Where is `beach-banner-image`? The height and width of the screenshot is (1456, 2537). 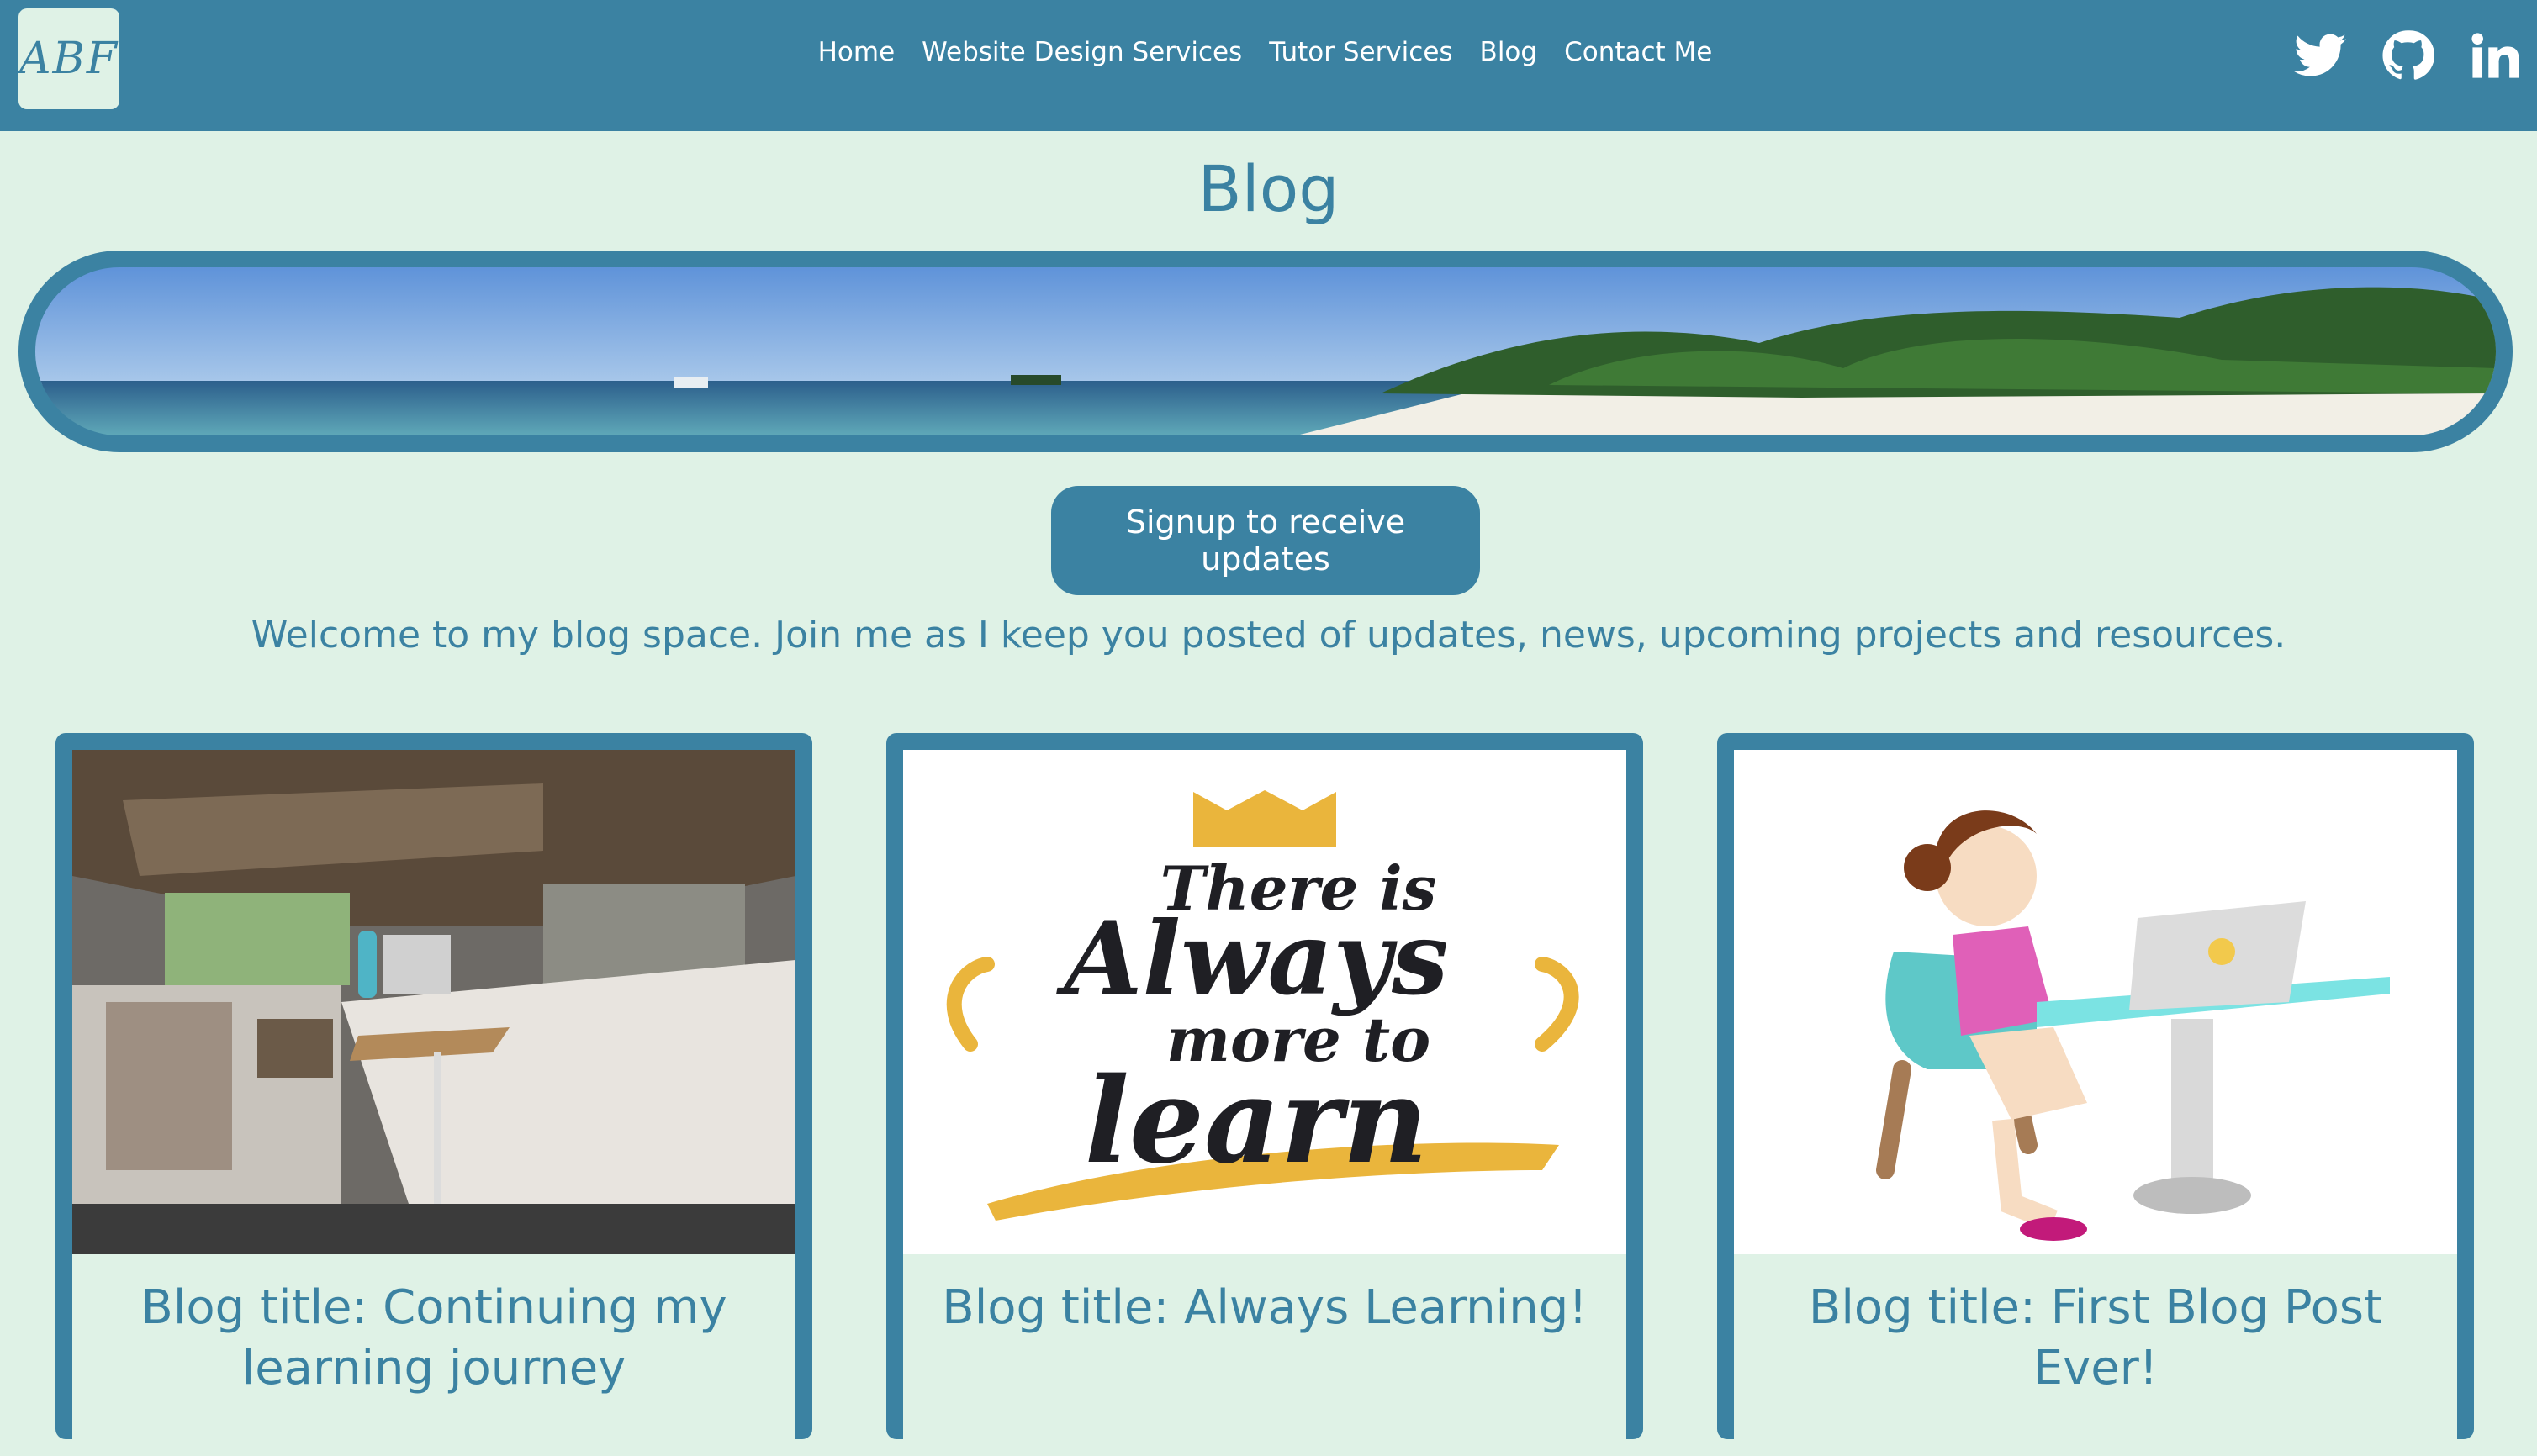 beach-banner-image is located at coordinates (1265, 351).